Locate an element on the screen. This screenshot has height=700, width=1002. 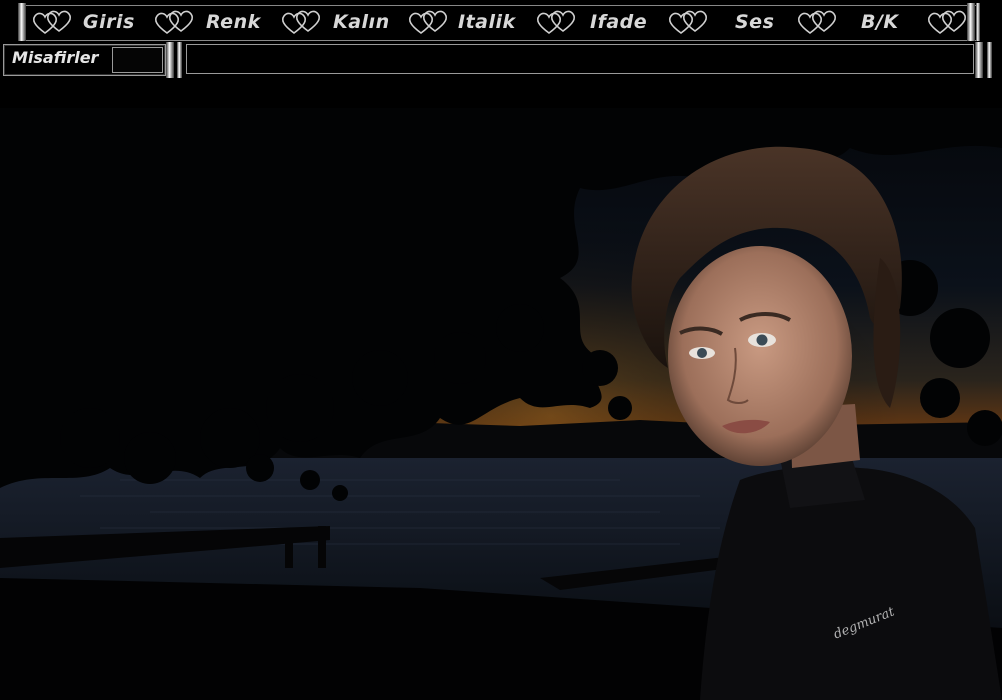
chat-input is located at coordinates (580, 59).